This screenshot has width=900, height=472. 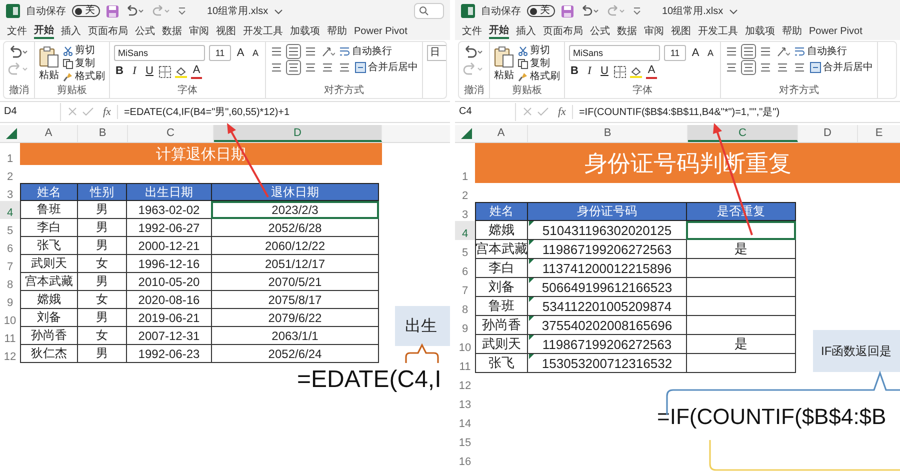 I want to click on name-box: D4, so click(x=30, y=112).